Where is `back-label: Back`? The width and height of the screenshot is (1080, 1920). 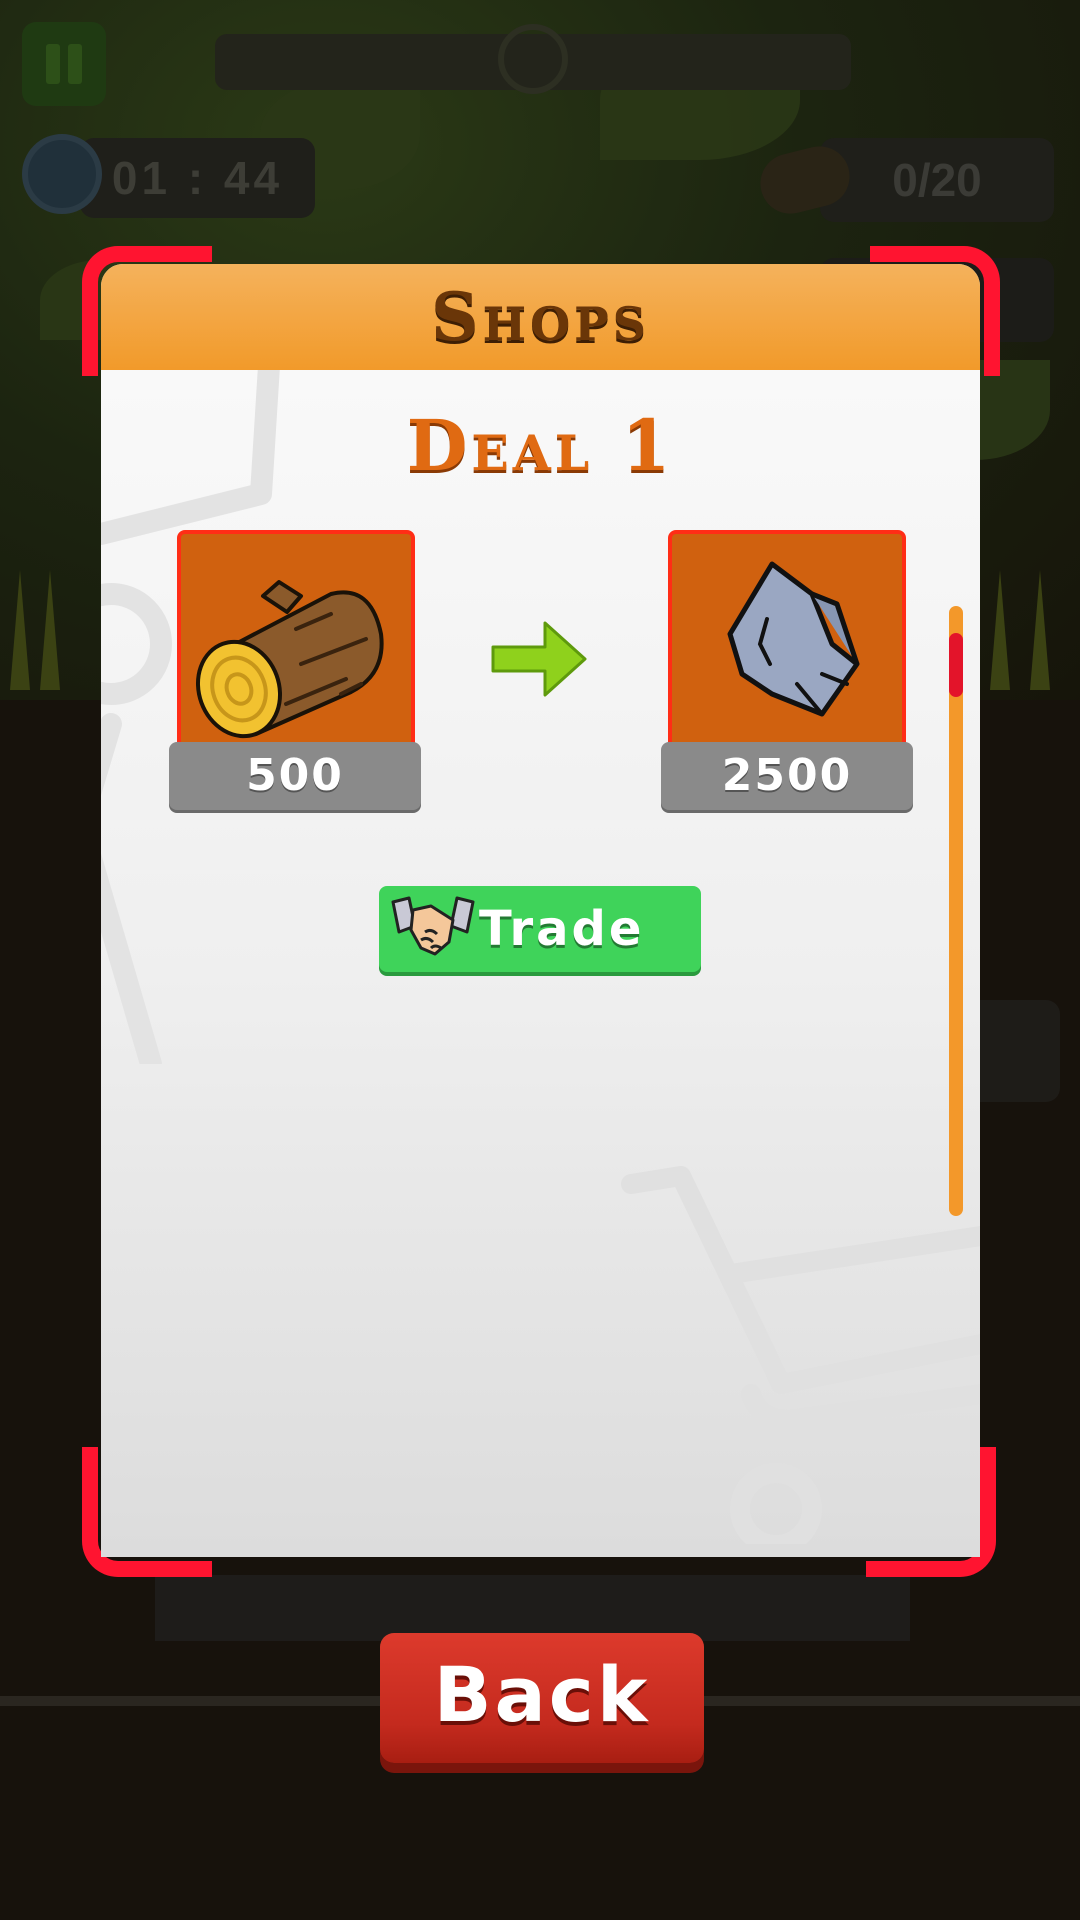 back-label: Back is located at coordinates (542, 1694).